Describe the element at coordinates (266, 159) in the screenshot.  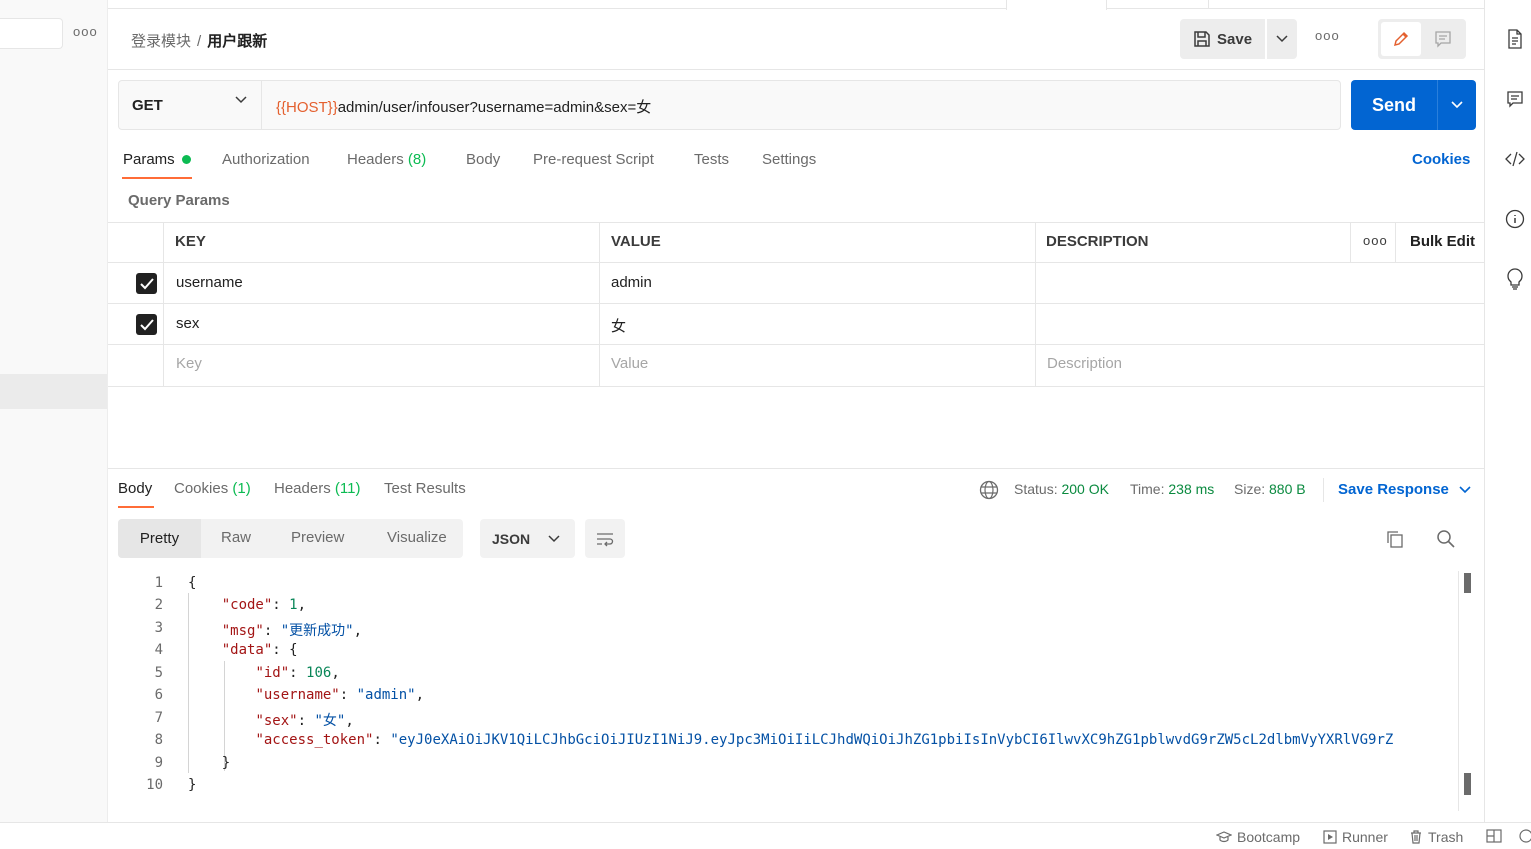
I see `tab-authorization: Authorization` at that location.